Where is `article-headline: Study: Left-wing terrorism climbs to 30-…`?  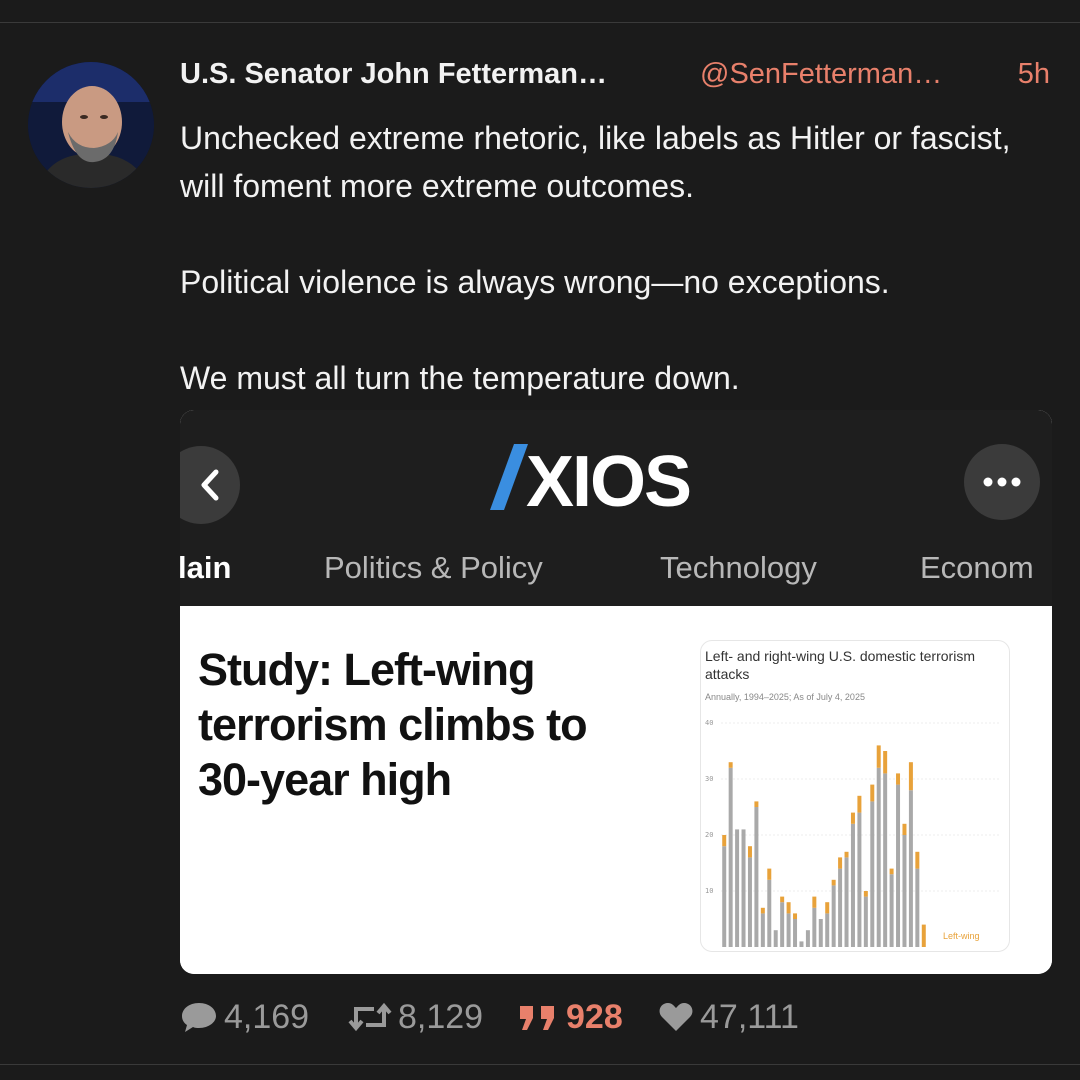 article-headline: Study: Left-wing terrorism climbs to 30-… is located at coordinates (413, 724).